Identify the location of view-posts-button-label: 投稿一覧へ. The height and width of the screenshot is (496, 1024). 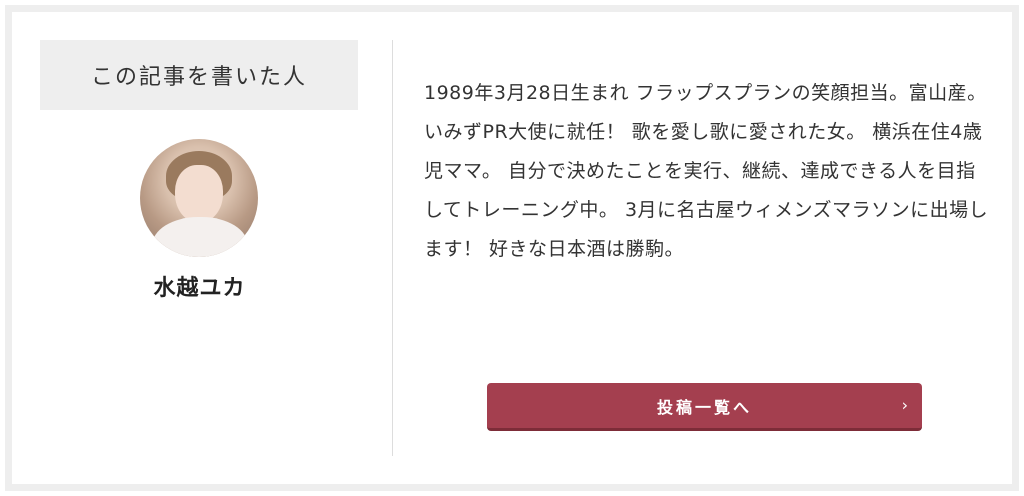
(704, 407).